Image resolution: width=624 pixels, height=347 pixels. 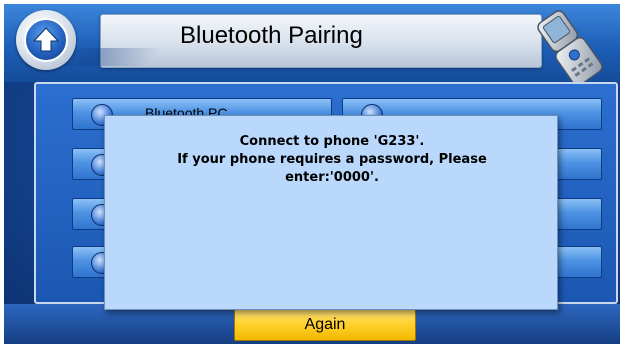 What do you see at coordinates (271, 35) in the screenshot?
I see `page-title: Bluetooth Pairing` at bounding box center [271, 35].